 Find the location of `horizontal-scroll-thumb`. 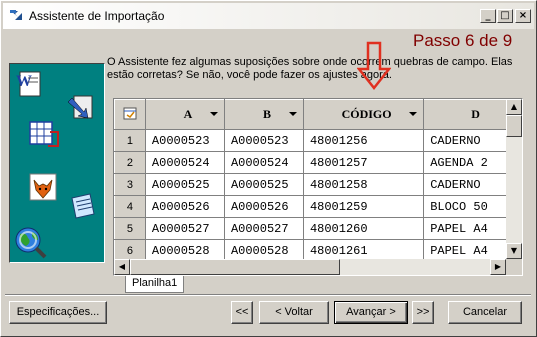

horizontal-scroll-thumb is located at coordinates (235, 267).